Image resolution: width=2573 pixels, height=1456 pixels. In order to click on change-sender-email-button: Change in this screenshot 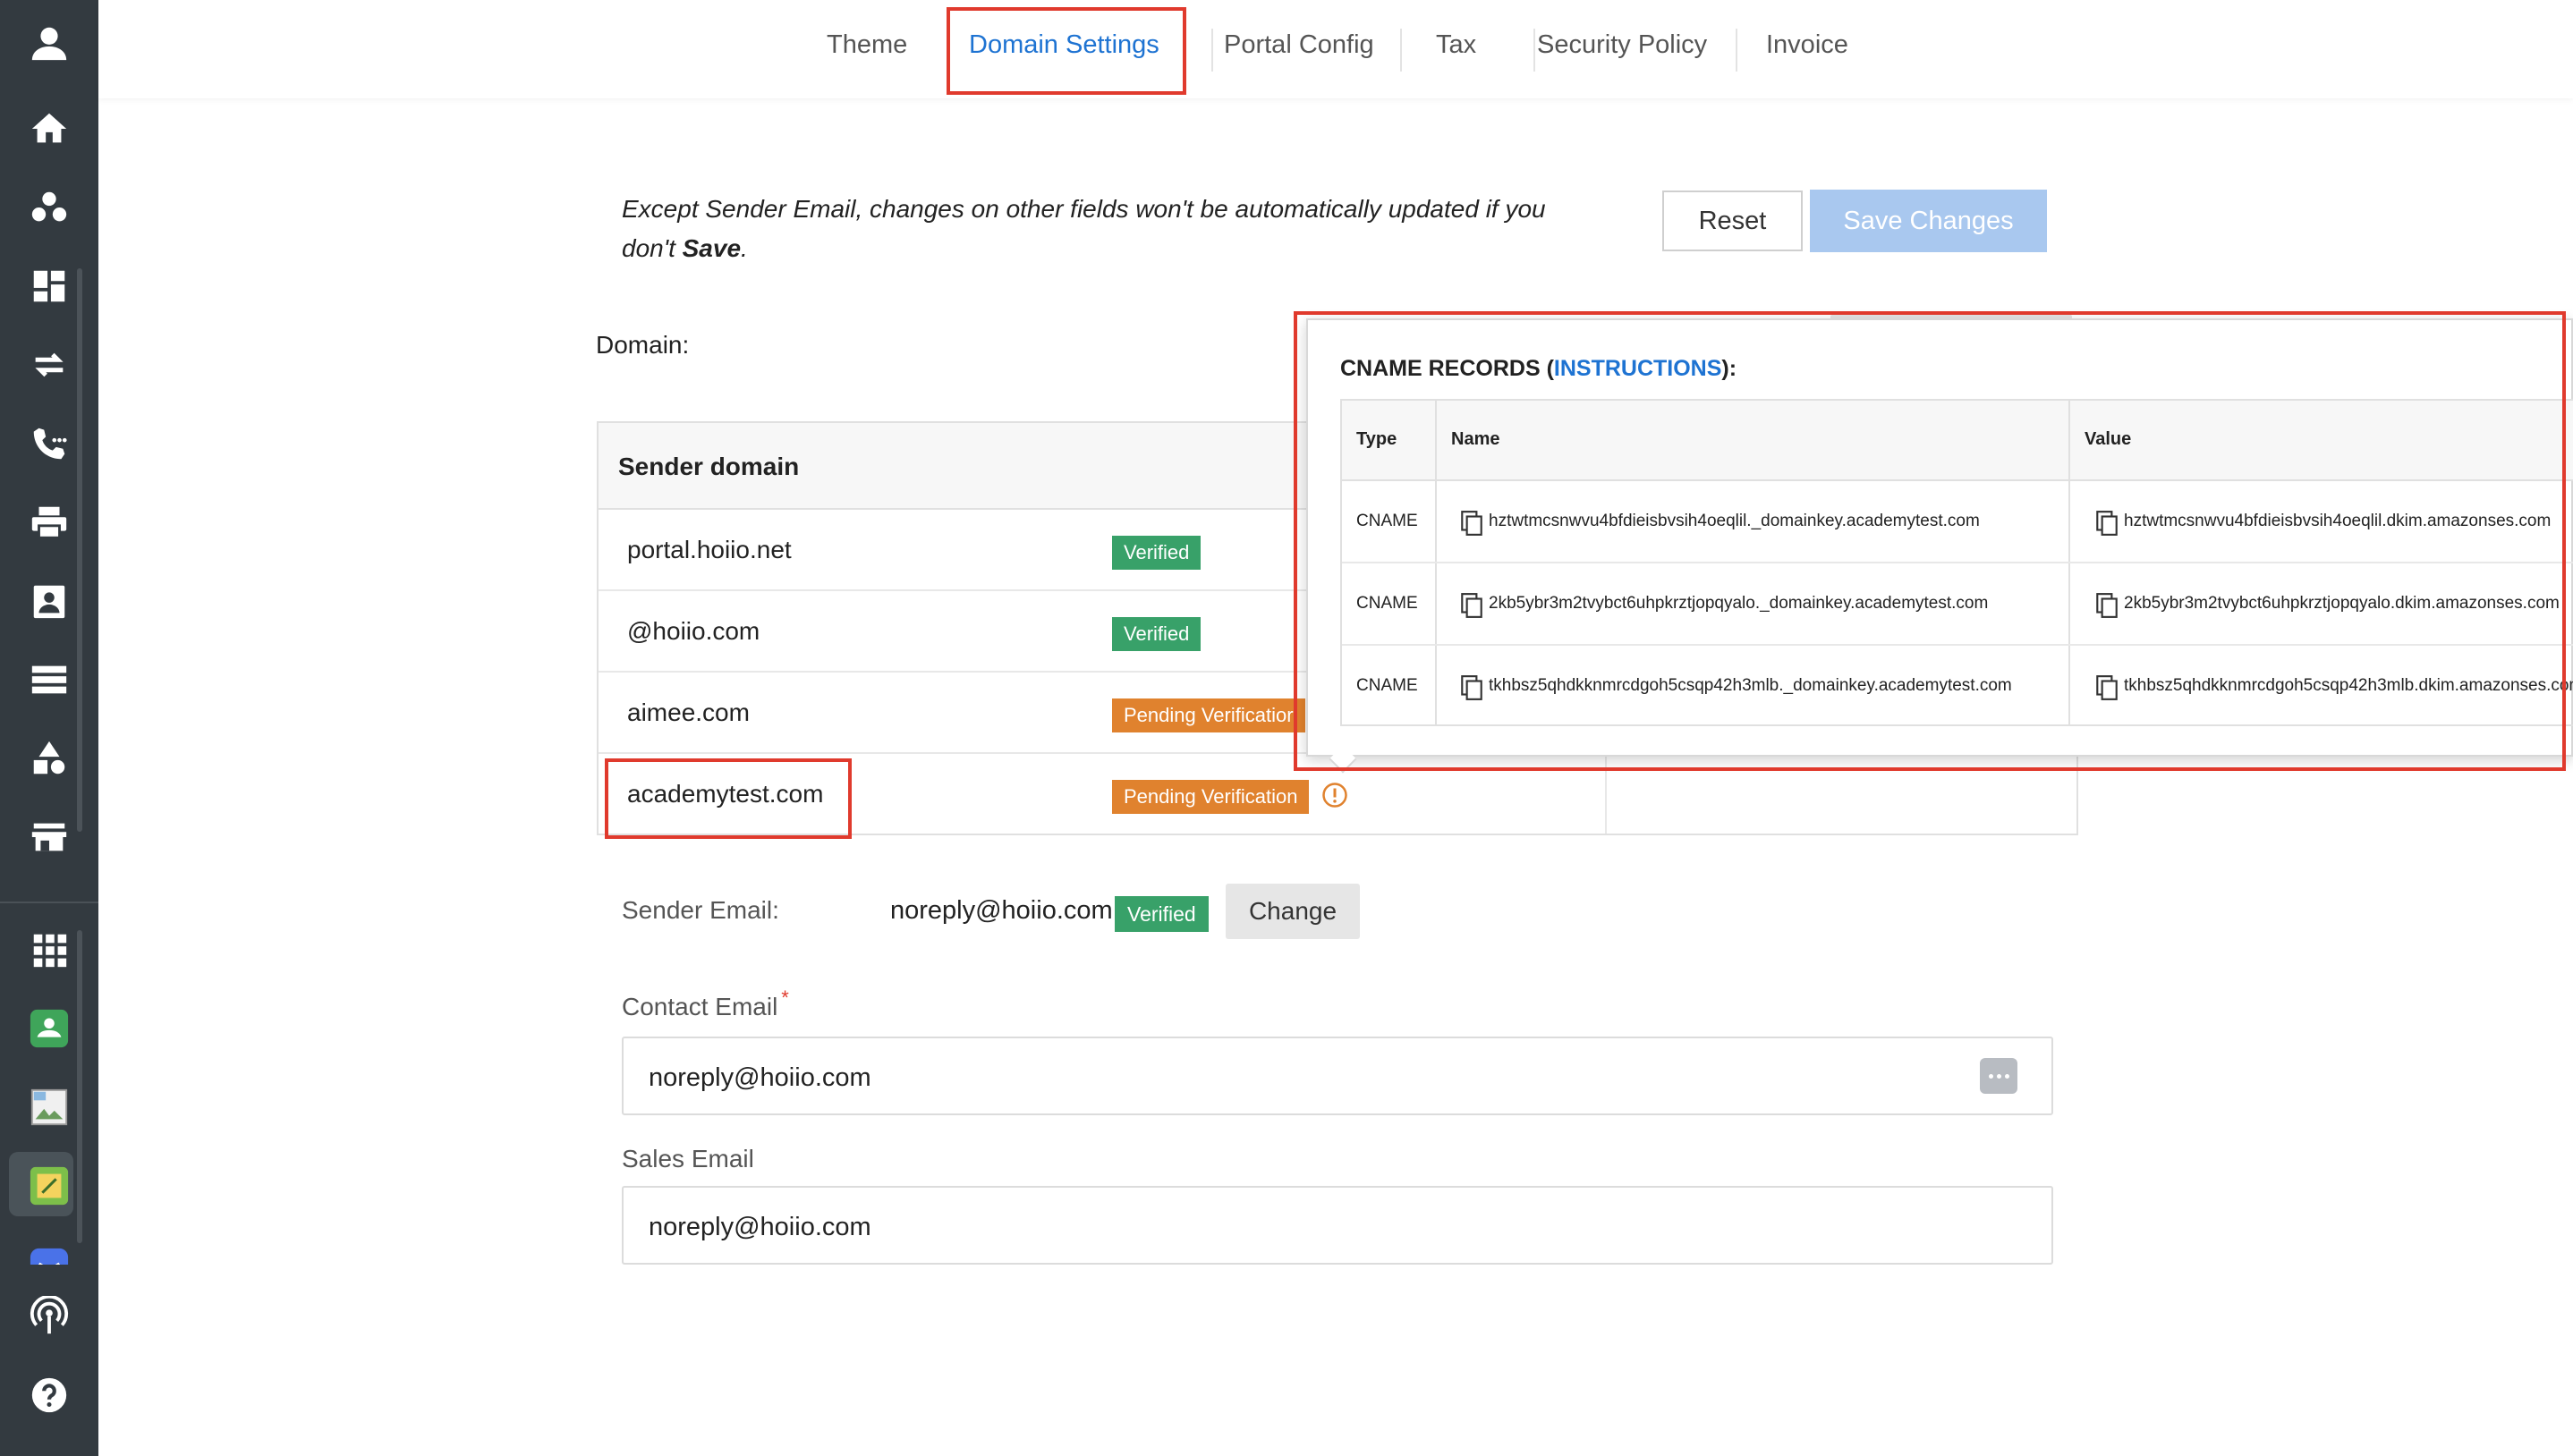, I will do `click(1293, 911)`.